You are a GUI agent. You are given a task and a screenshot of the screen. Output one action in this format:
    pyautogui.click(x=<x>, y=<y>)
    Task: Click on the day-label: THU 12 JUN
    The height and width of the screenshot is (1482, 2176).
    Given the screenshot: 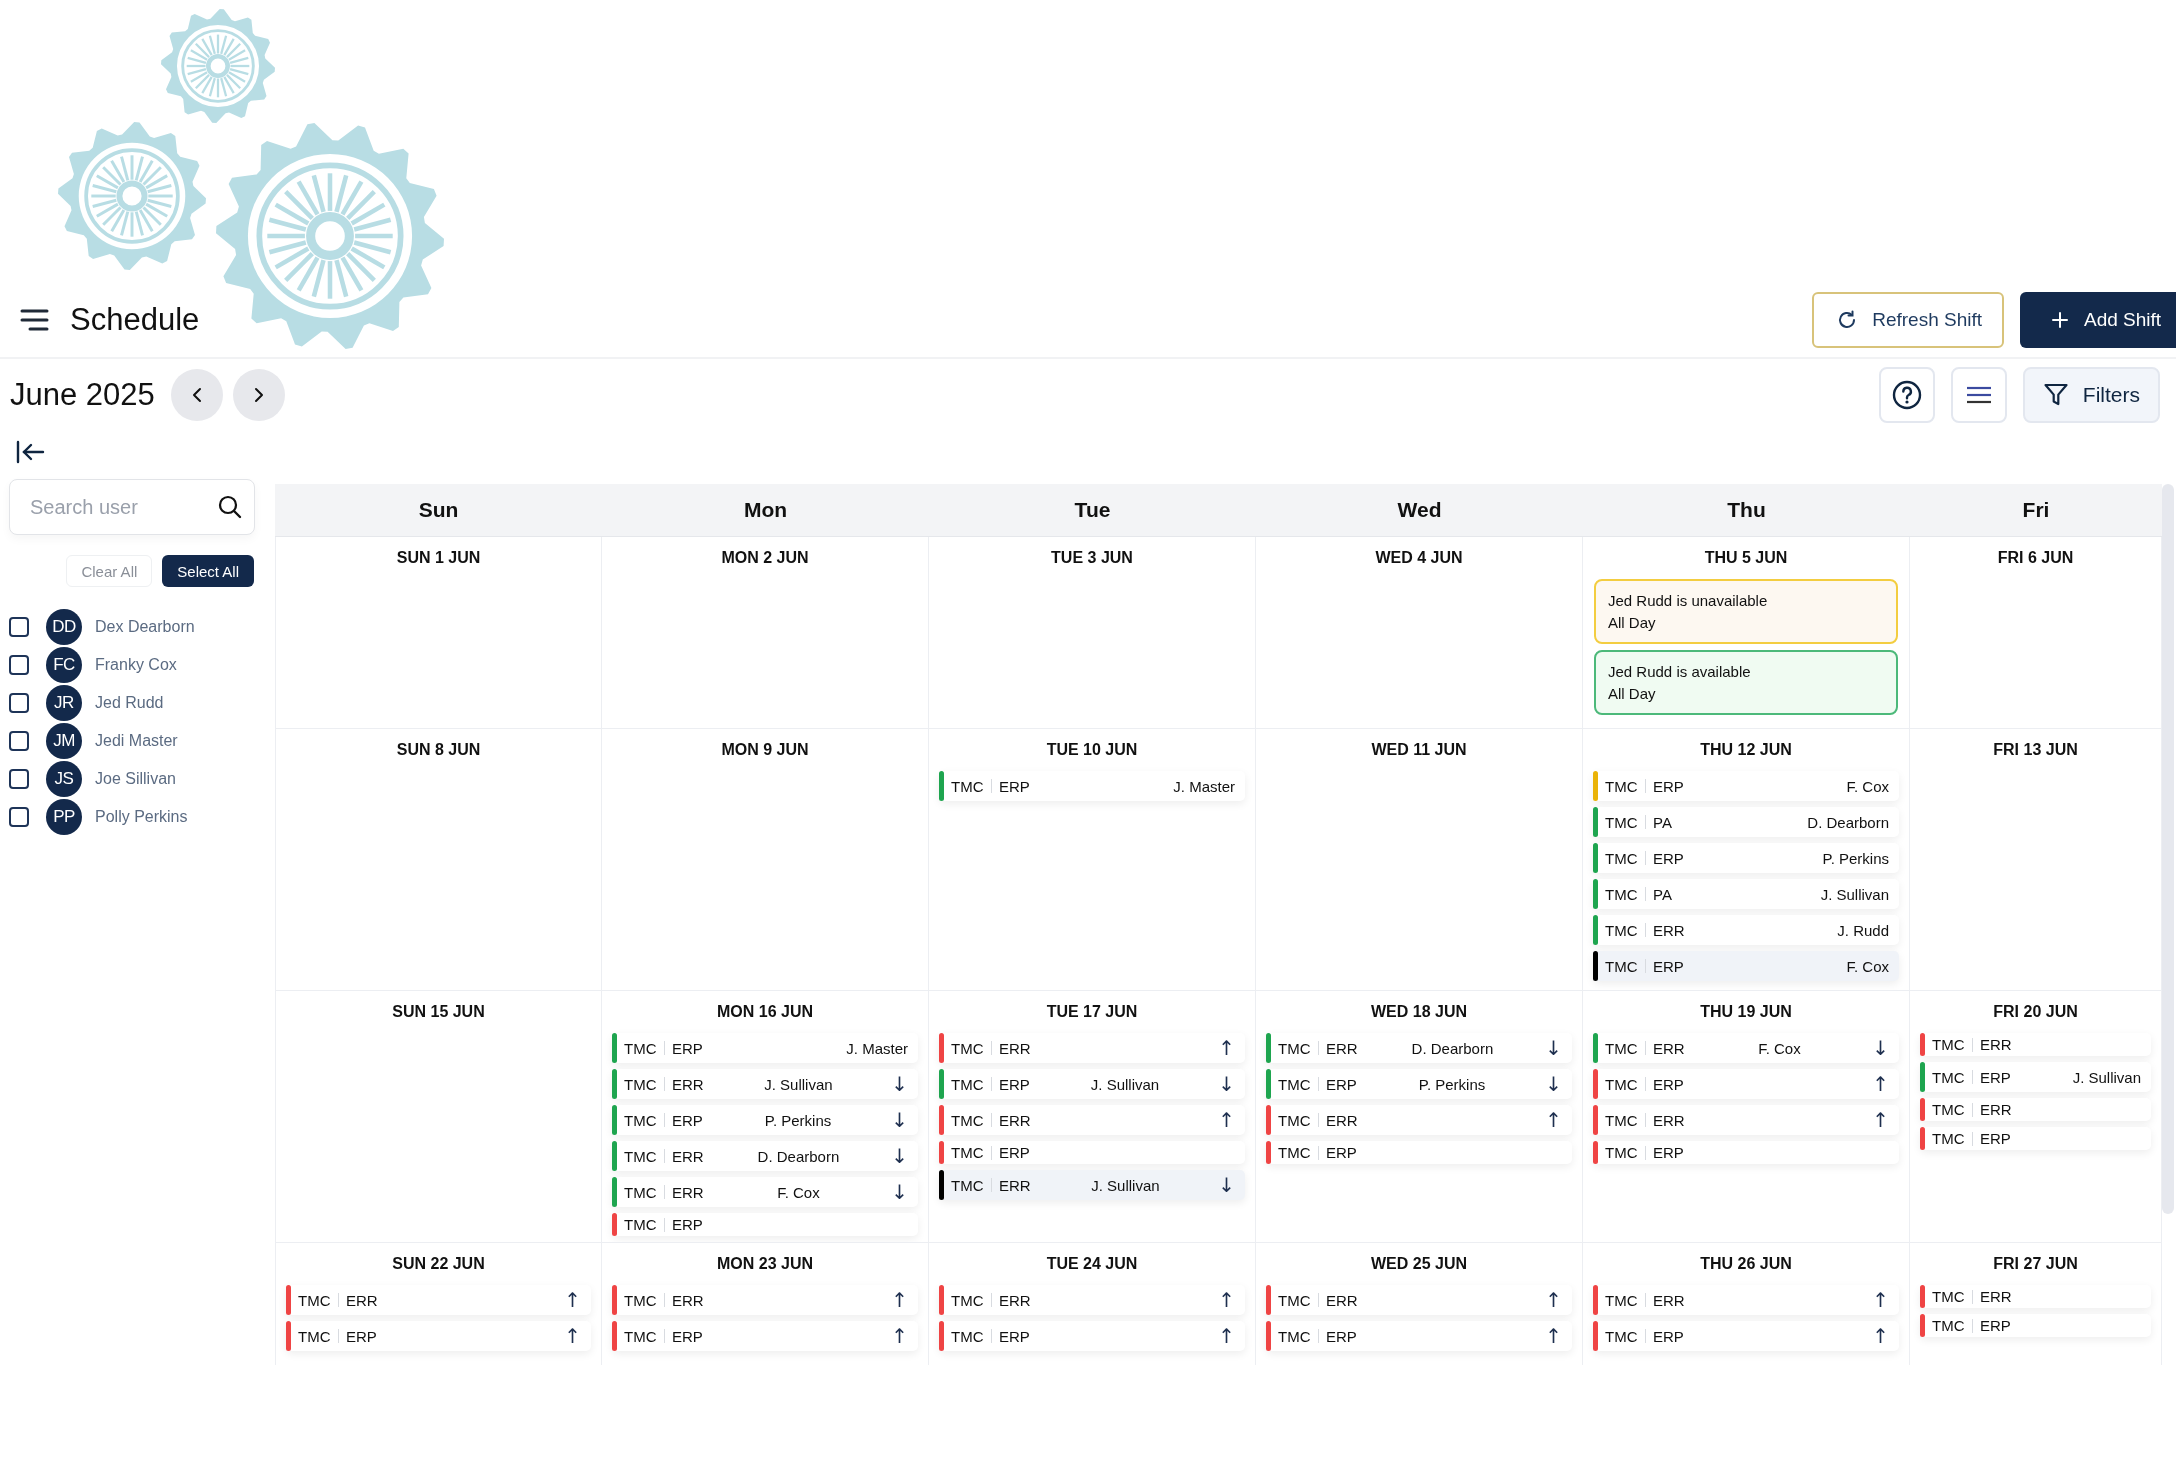 What is the action you would take?
    pyautogui.click(x=1746, y=750)
    